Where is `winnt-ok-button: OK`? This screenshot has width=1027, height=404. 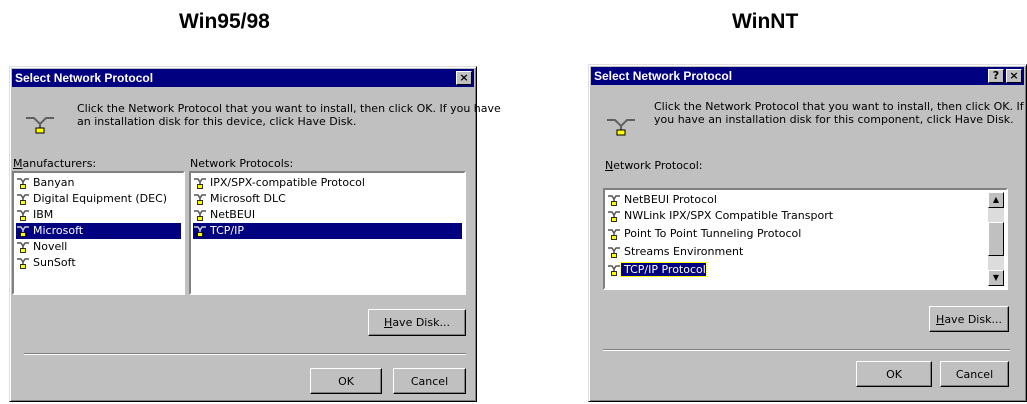 winnt-ok-button: OK is located at coordinates (894, 374).